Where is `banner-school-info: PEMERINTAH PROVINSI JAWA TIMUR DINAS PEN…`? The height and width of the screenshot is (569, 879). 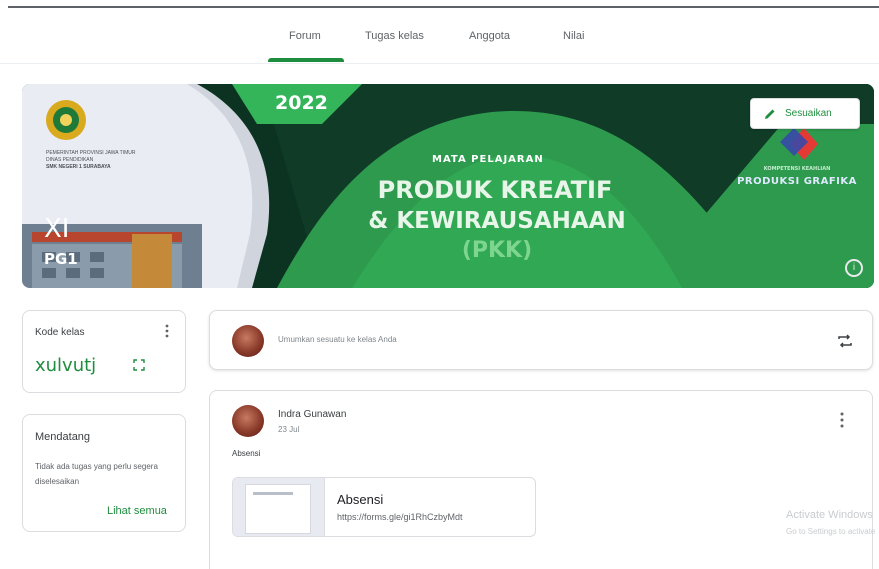 banner-school-info: PEMERINTAH PROVINSI JAWA TIMUR DINAS PEN… is located at coordinates (111, 160).